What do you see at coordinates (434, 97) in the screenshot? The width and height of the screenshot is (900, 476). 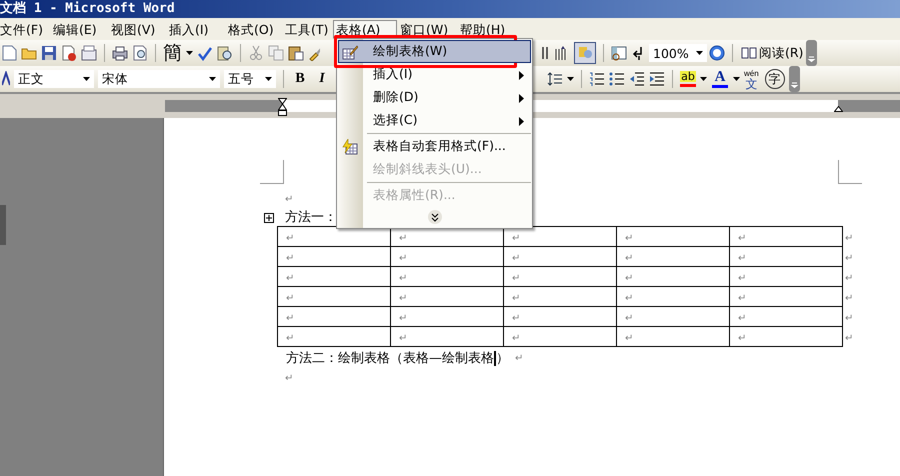 I see `menu-item: 删除(D)` at bounding box center [434, 97].